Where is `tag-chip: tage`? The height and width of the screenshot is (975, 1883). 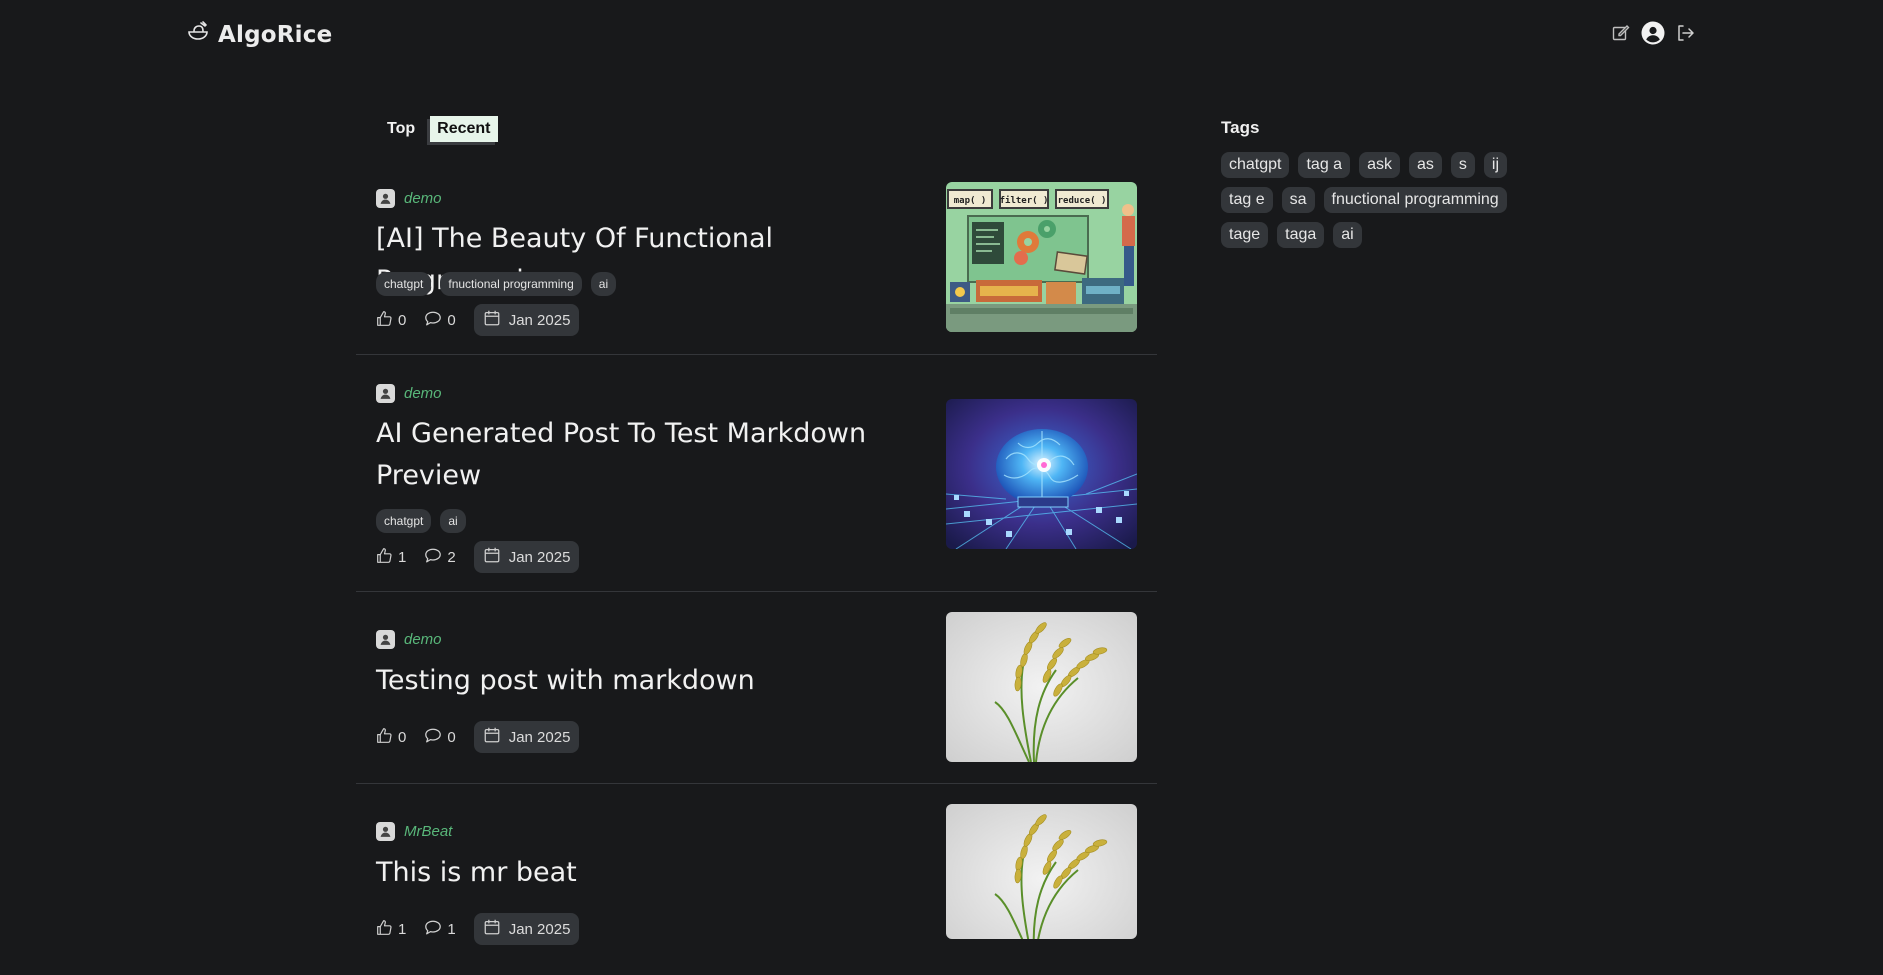
tag-chip: tage is located at coordinates (1245, 235).